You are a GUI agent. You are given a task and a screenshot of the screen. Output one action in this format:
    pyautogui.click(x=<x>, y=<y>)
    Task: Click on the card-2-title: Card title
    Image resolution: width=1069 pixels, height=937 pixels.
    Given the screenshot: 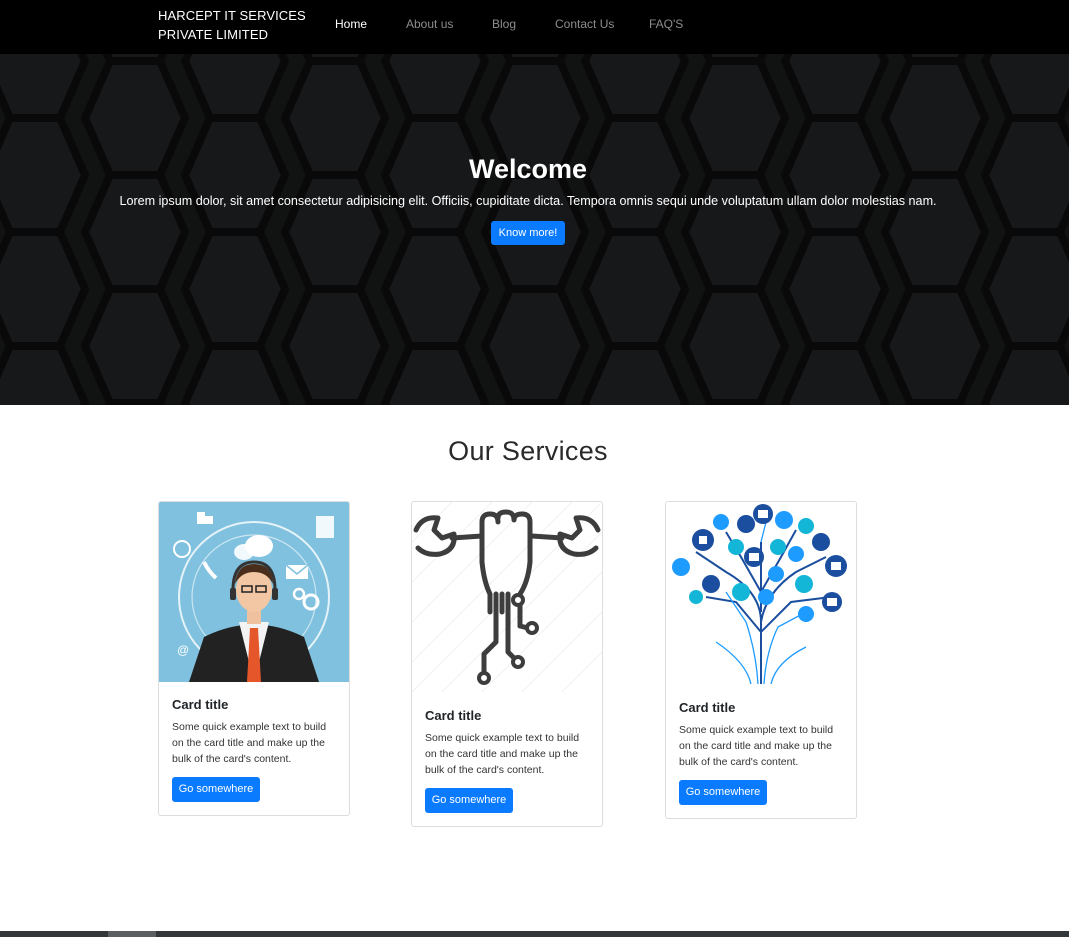 What is the action you would take?
    pyautogui.click(x=453, y=715)
    